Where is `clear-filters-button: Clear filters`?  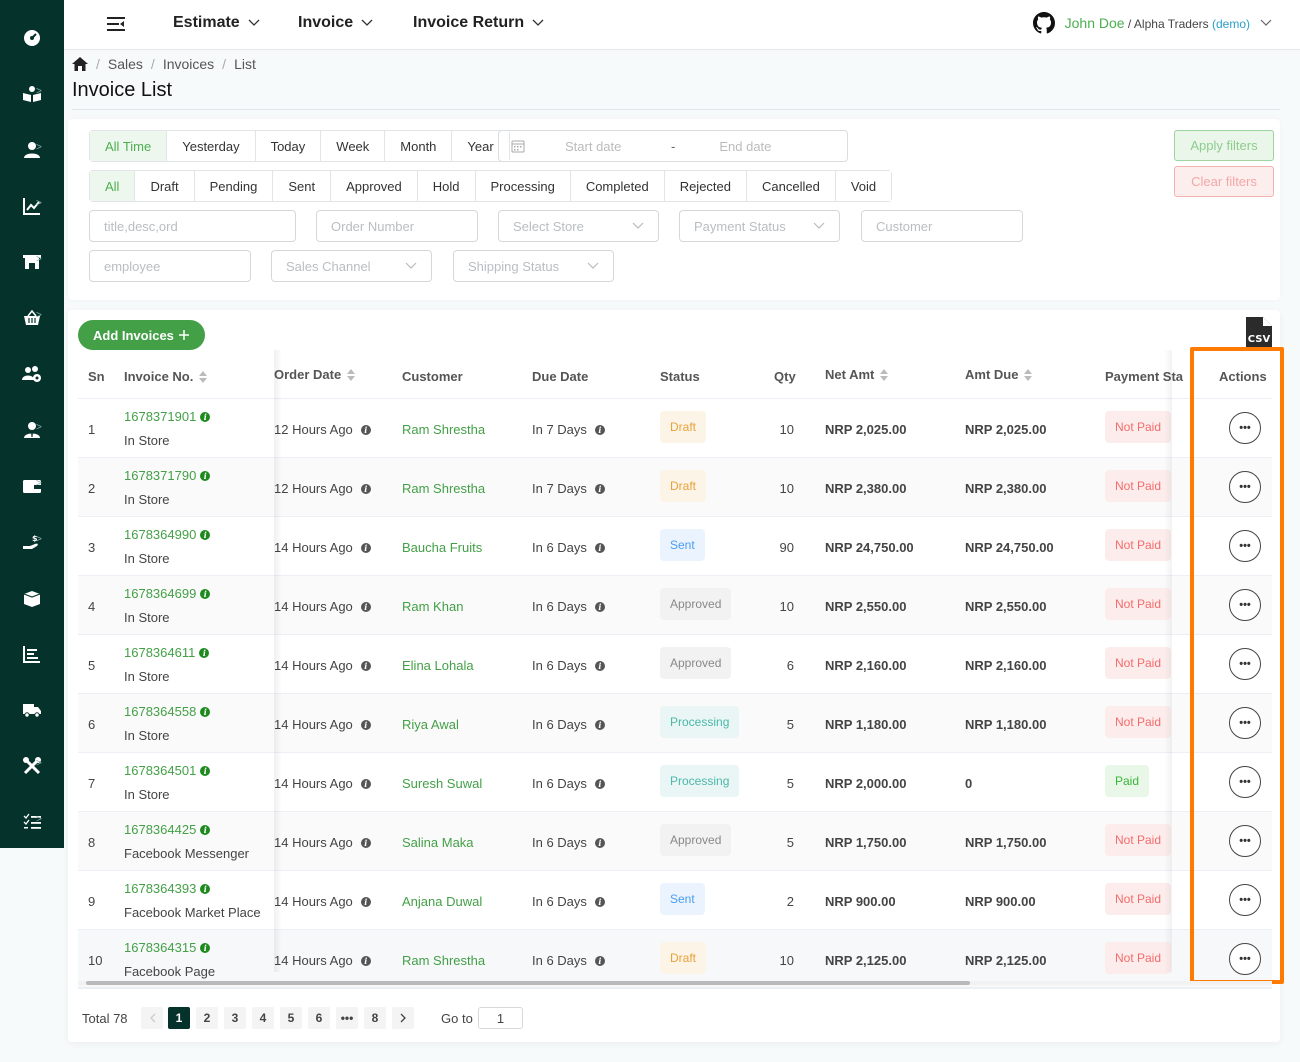
clear-filters-button: Clear filters is located at coordinates (1224, 181).